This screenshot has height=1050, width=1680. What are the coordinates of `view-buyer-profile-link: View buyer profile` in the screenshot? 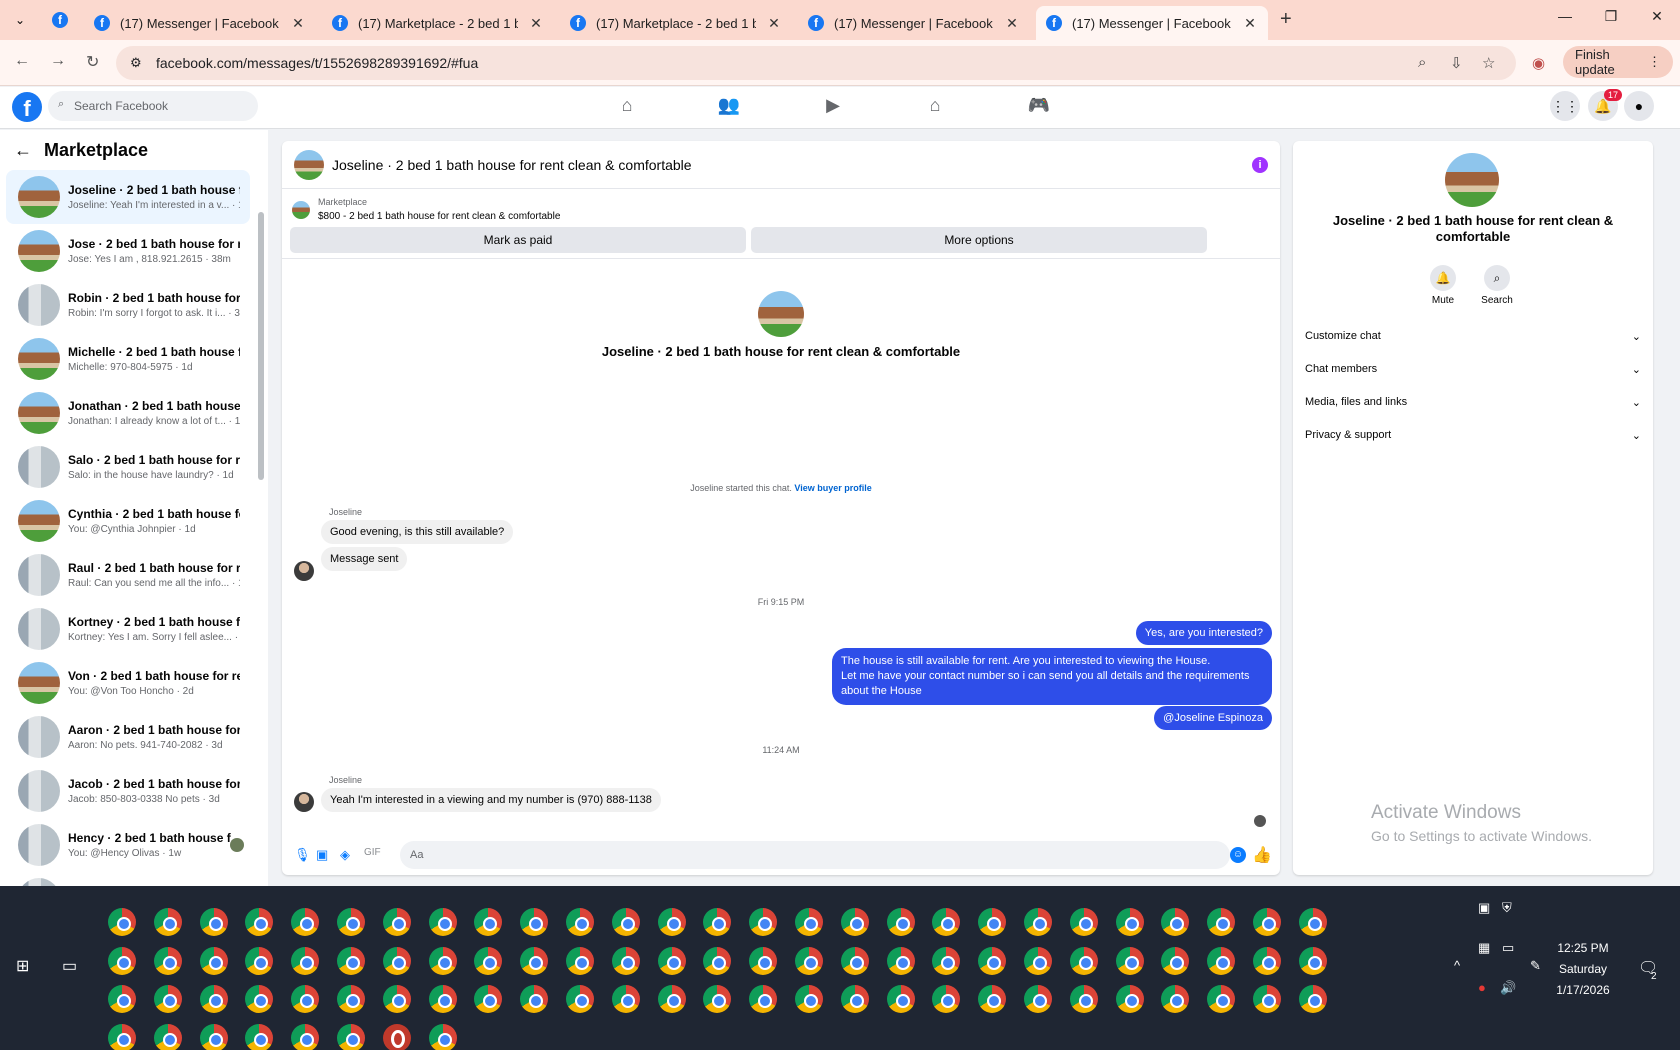 It's located at (832, 488).